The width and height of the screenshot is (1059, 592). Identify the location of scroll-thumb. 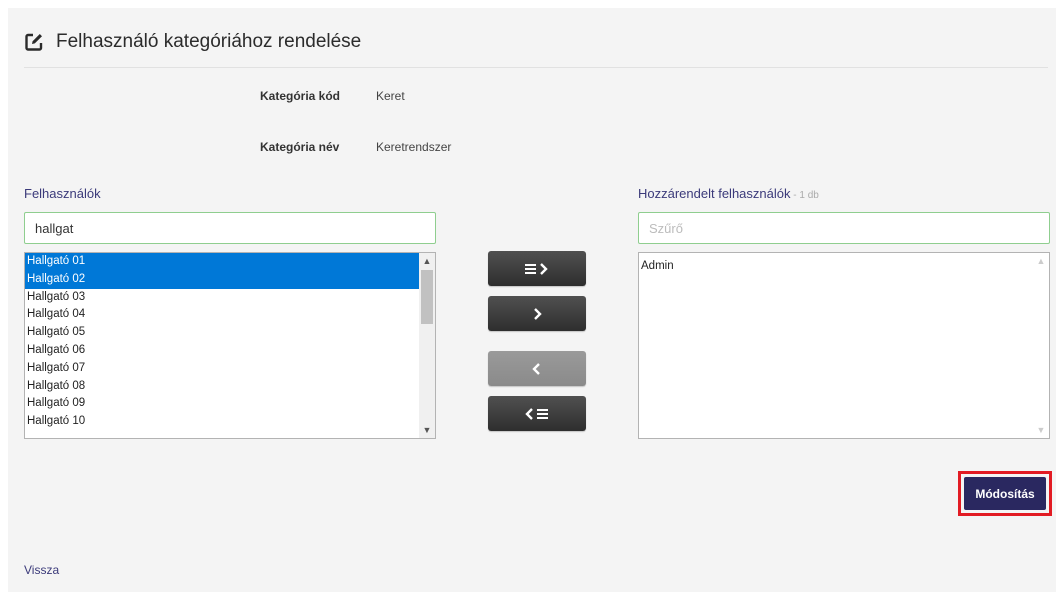
(427, 297).